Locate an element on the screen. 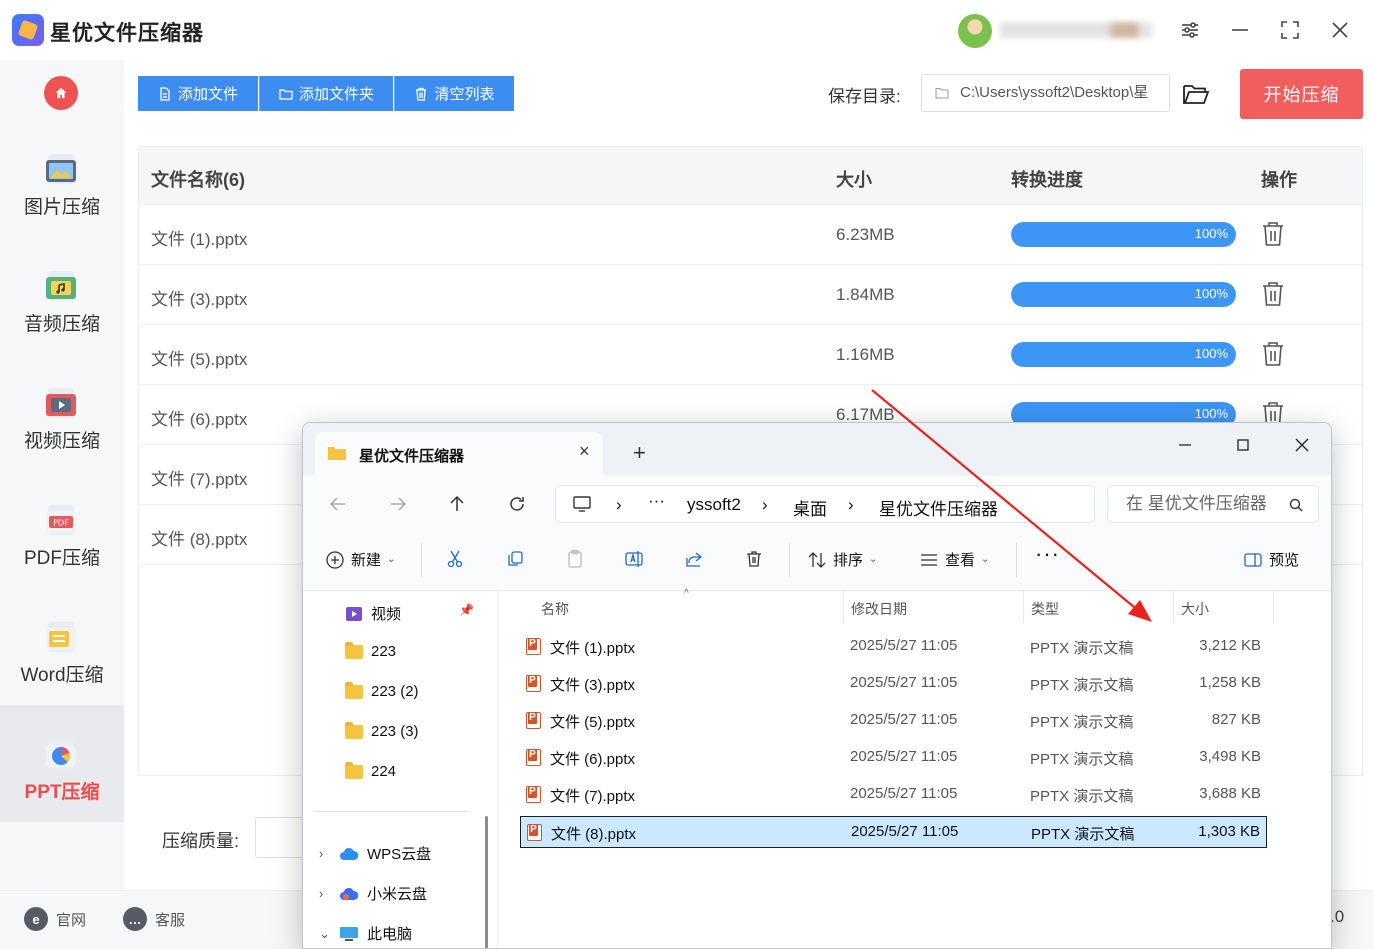 The image size is (1374, 949). sidebar-item-ppt: PPT压缩 is located at coordinates (62, 763).